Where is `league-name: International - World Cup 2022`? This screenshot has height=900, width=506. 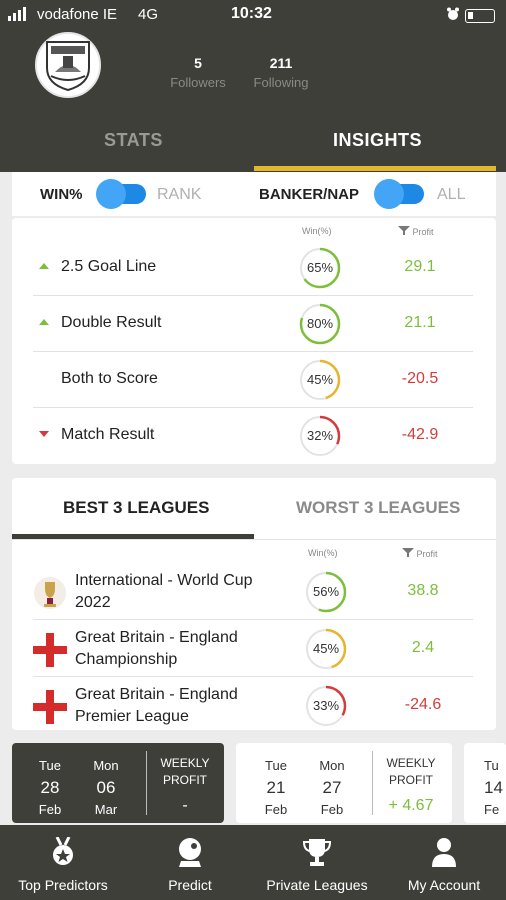 league-name: International - World Cup 2022 is located at coordinates (164, 592).